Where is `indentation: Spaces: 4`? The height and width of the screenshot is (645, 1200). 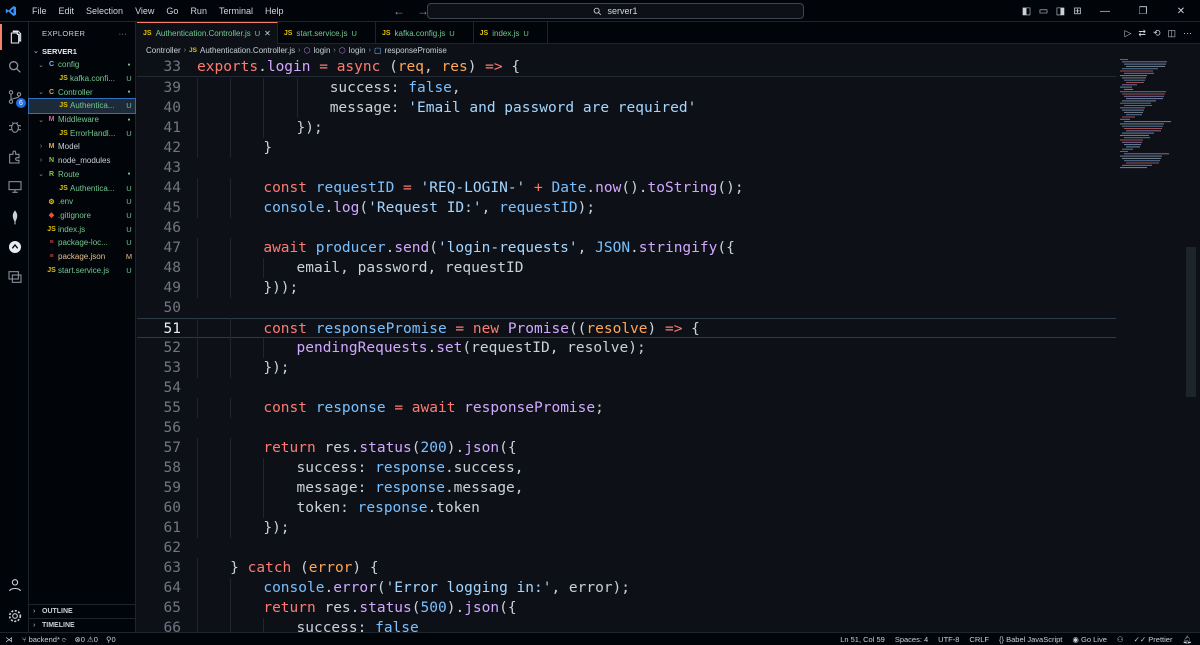 indentation: Spaces: 4 is located at coordinates (911, 639).